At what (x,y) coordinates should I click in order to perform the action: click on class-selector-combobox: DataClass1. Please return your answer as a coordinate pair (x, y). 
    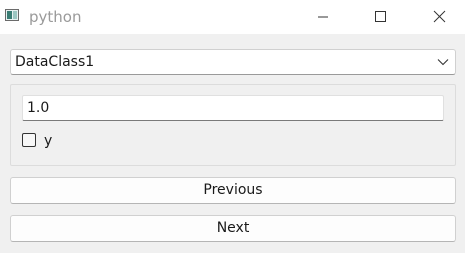
    Looking at the image, I should click on (233, 62).